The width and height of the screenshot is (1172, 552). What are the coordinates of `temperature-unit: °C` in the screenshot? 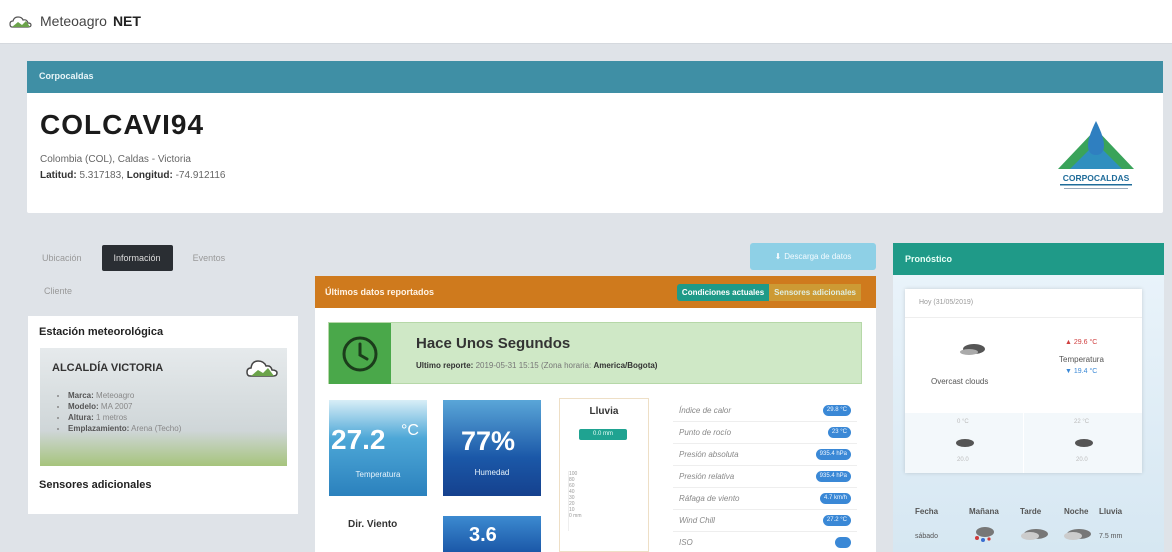 It's located at (410, 430).